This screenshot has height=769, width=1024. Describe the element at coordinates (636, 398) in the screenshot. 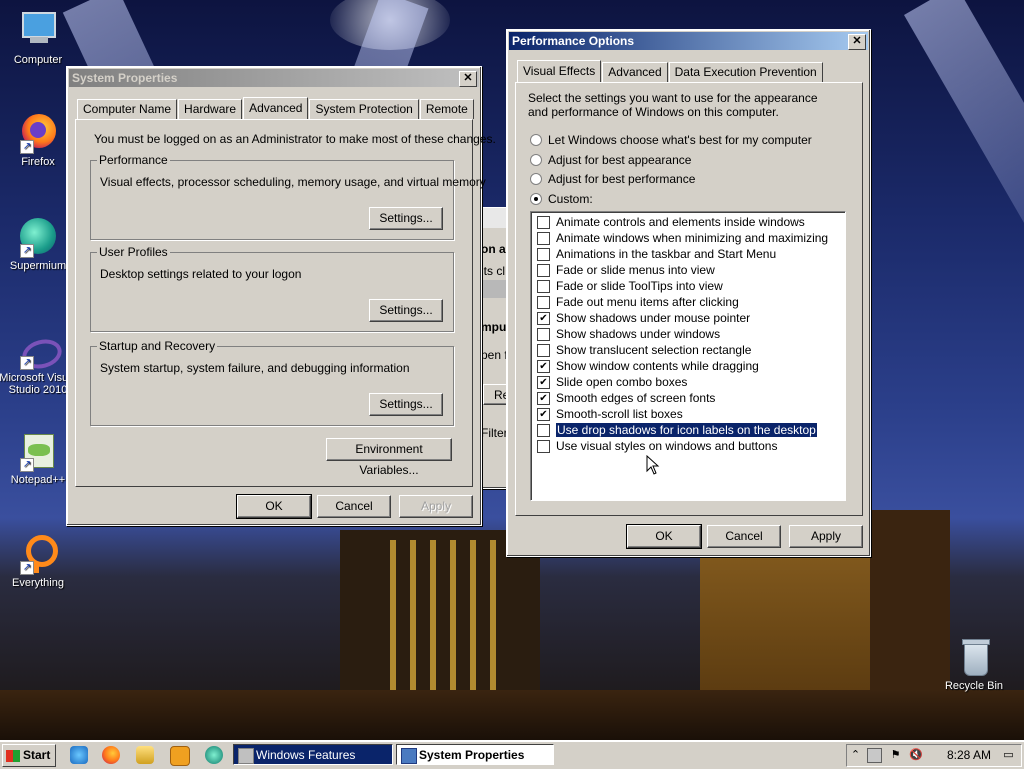

I see `visual-effect-label: Smooth edges of screen fonts` at that location.